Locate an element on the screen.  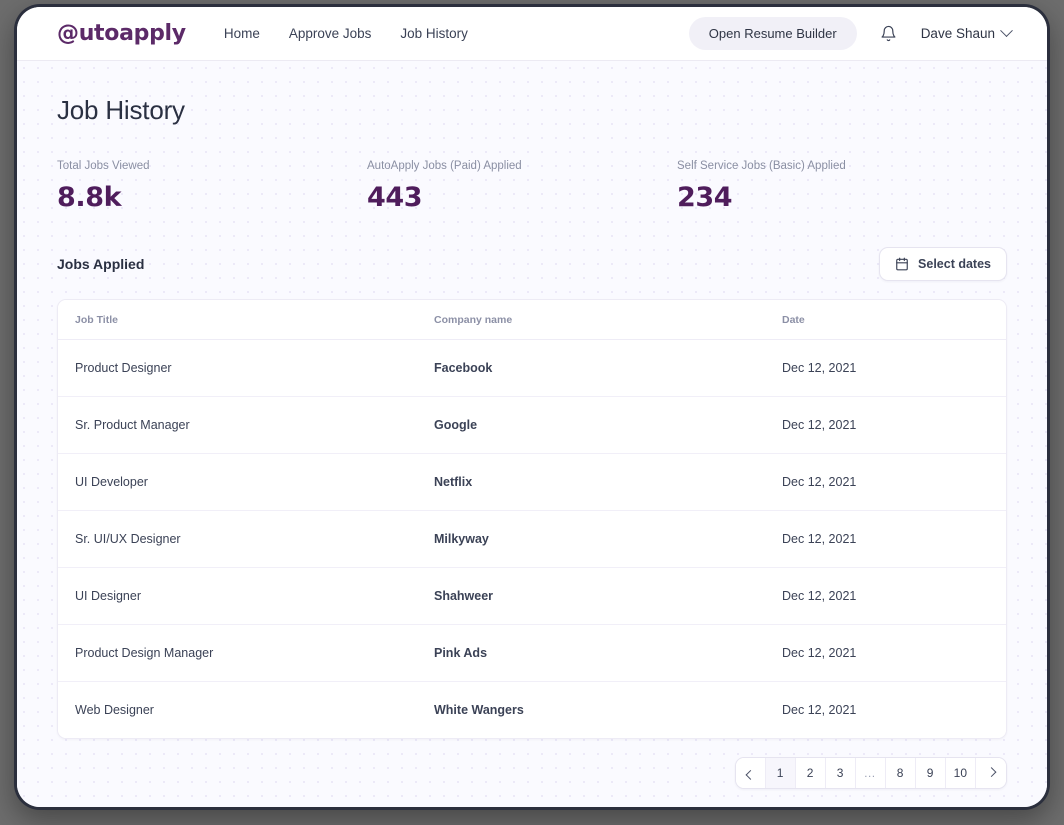
table-header-row: Job Title Company name Date is located at coordinates (532, 320).